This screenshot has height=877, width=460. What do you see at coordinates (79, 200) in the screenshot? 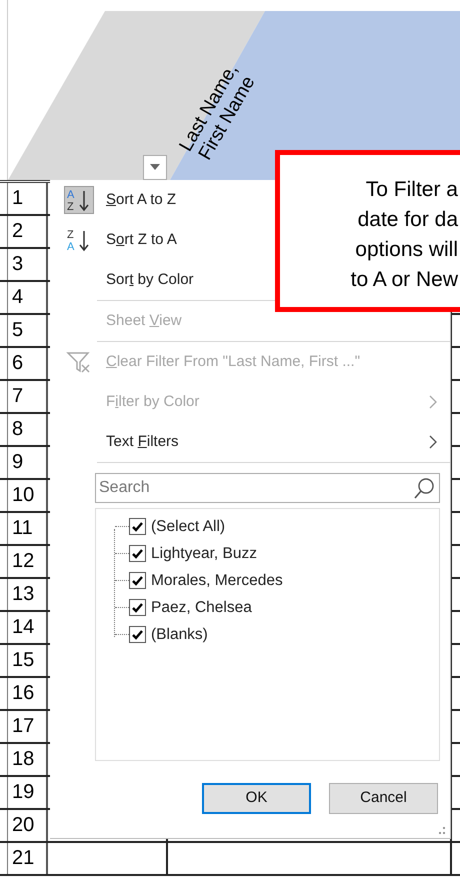
I see `sort-ascending-icon: A Z` at bounding box center [79, 200].